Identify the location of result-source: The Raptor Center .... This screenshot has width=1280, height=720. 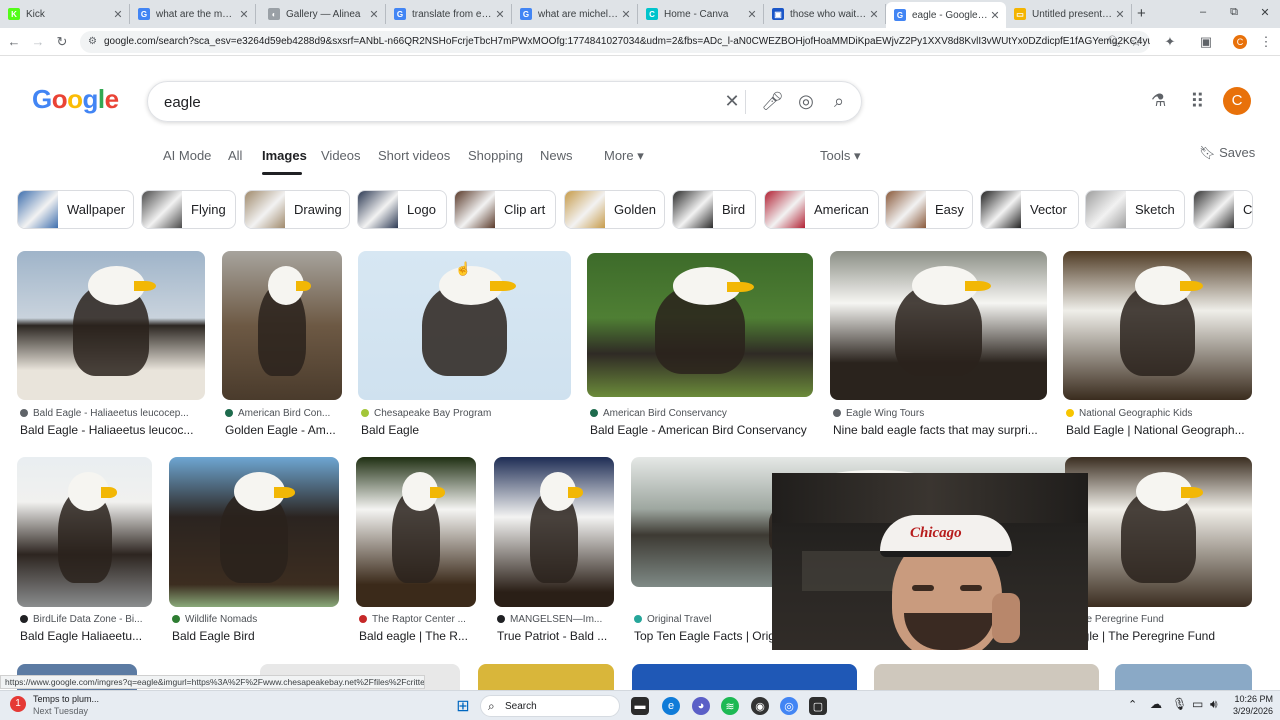
(419, 619).